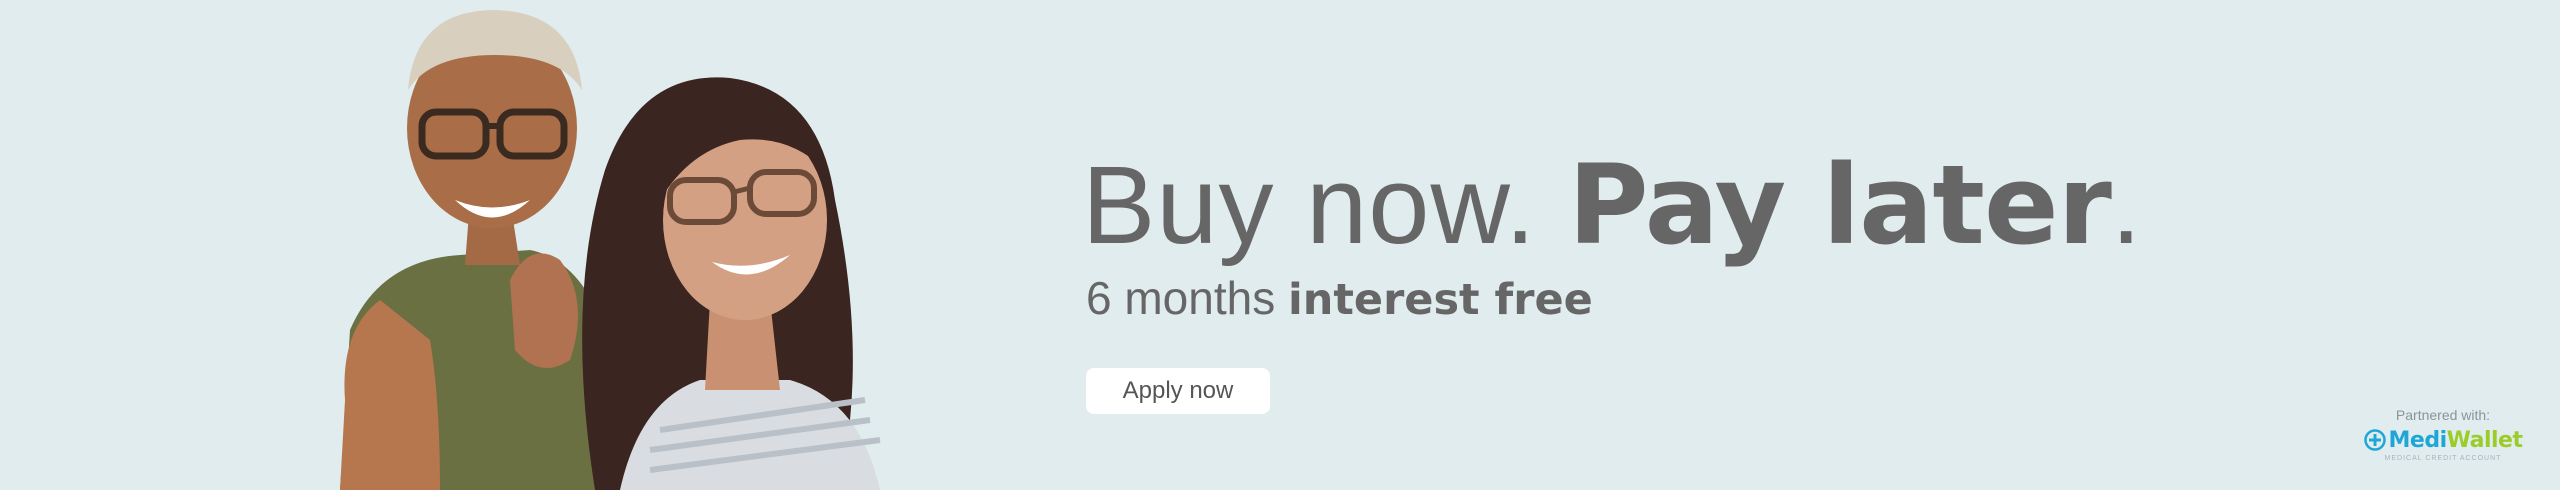 This screenshot has width=2560, height=490. I want to click on partner-label: Partnered with:, so click(2443, 415).